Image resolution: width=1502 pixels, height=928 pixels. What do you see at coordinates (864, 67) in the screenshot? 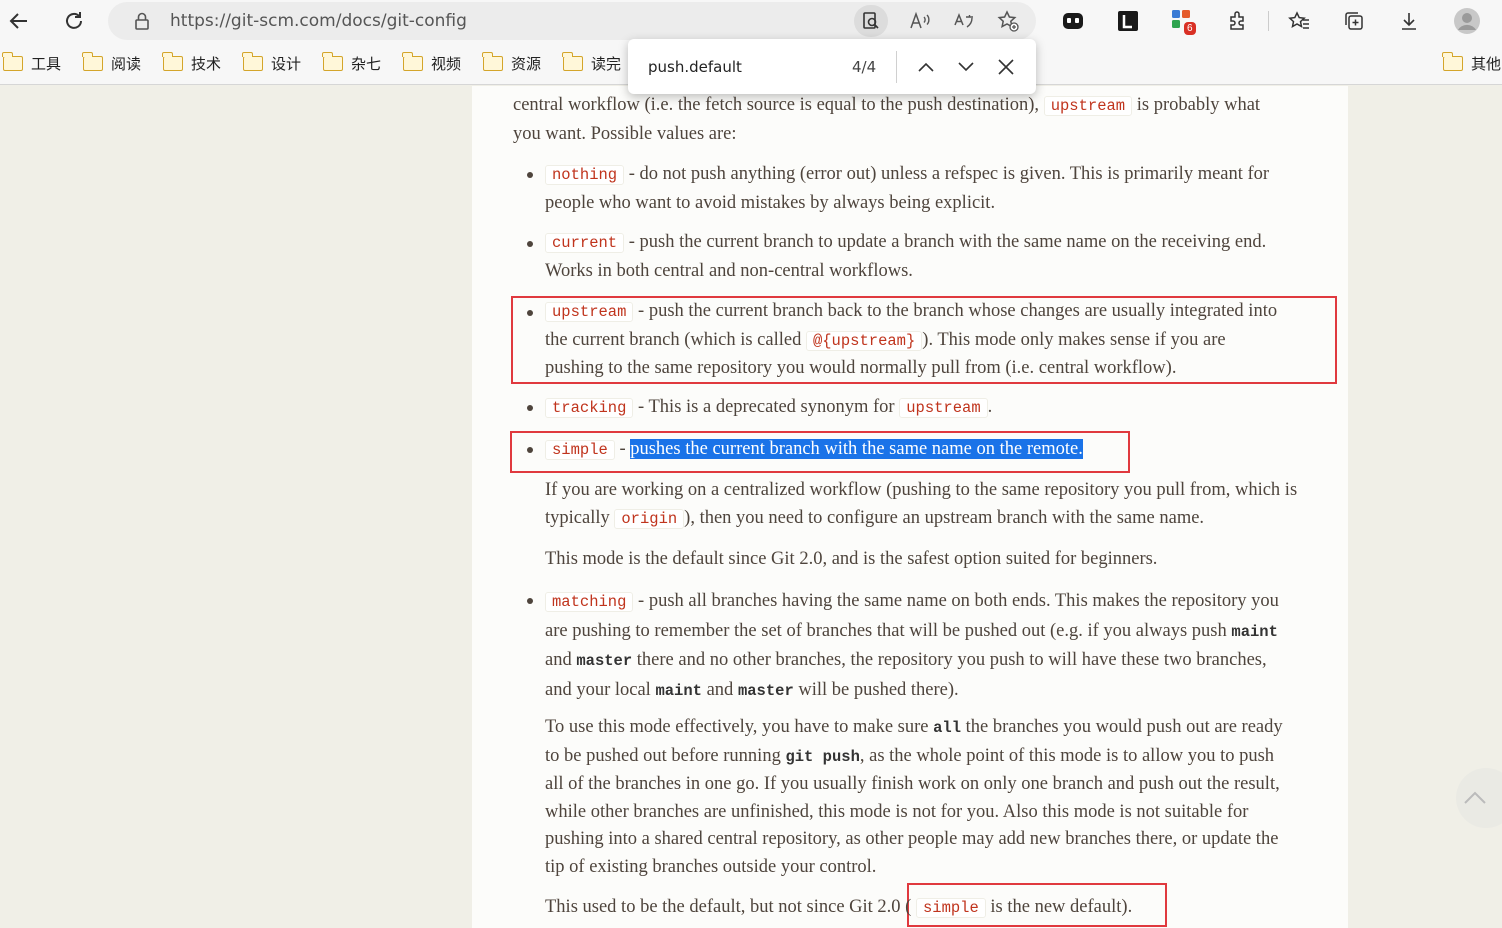
I see `find-match-count: 4/4` at bounding box center [864, 67].